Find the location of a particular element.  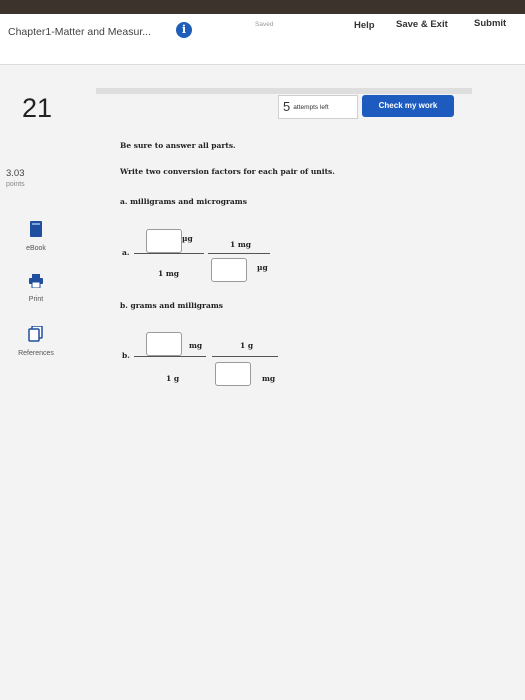

part-b-fraction1-bar is located at coordinates (170, 356).